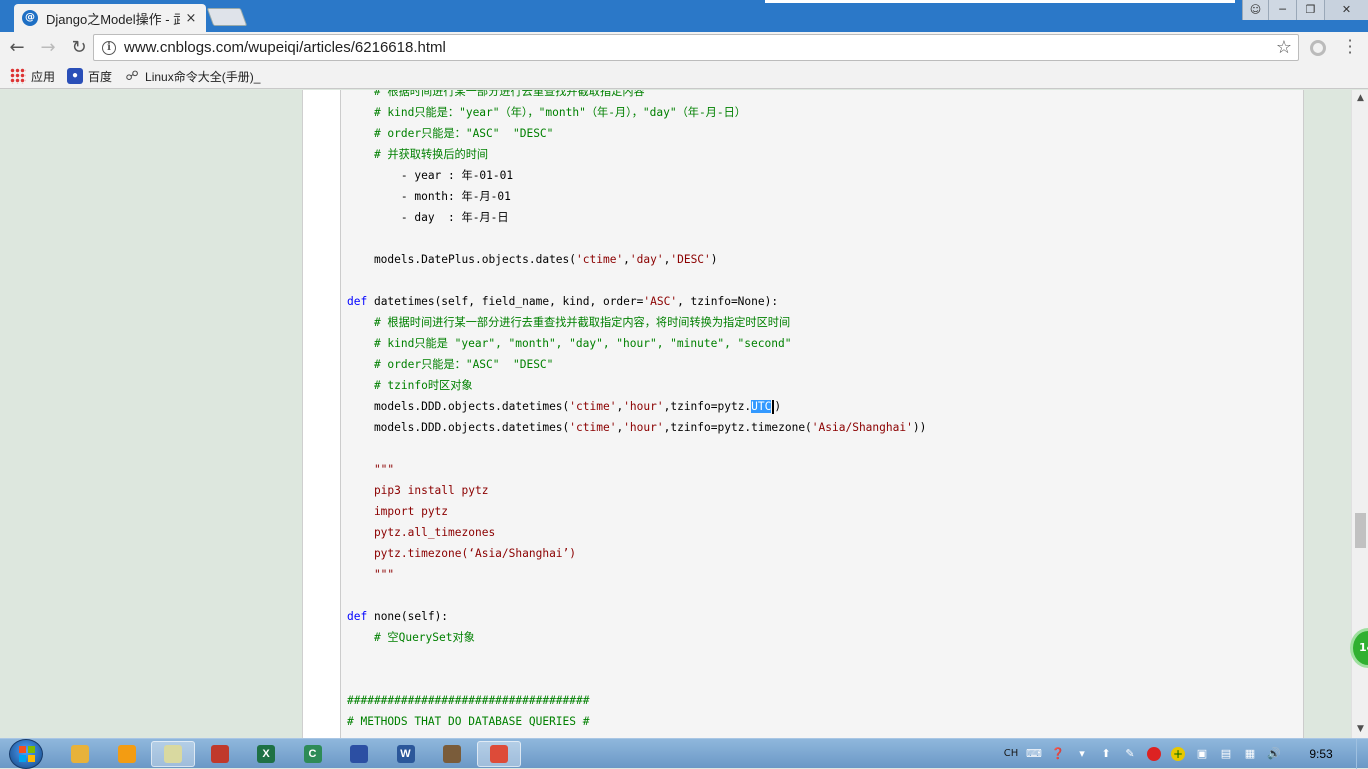  I want to click on record-icon, so click(1154, 754).